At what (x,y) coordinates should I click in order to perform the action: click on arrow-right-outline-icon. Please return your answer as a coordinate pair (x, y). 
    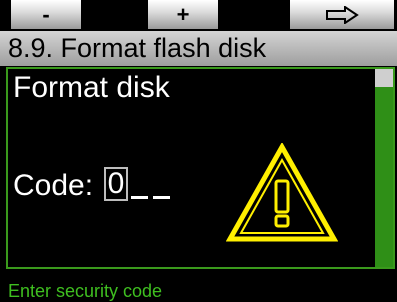
    Looking at the image, I should click on (342, 14).